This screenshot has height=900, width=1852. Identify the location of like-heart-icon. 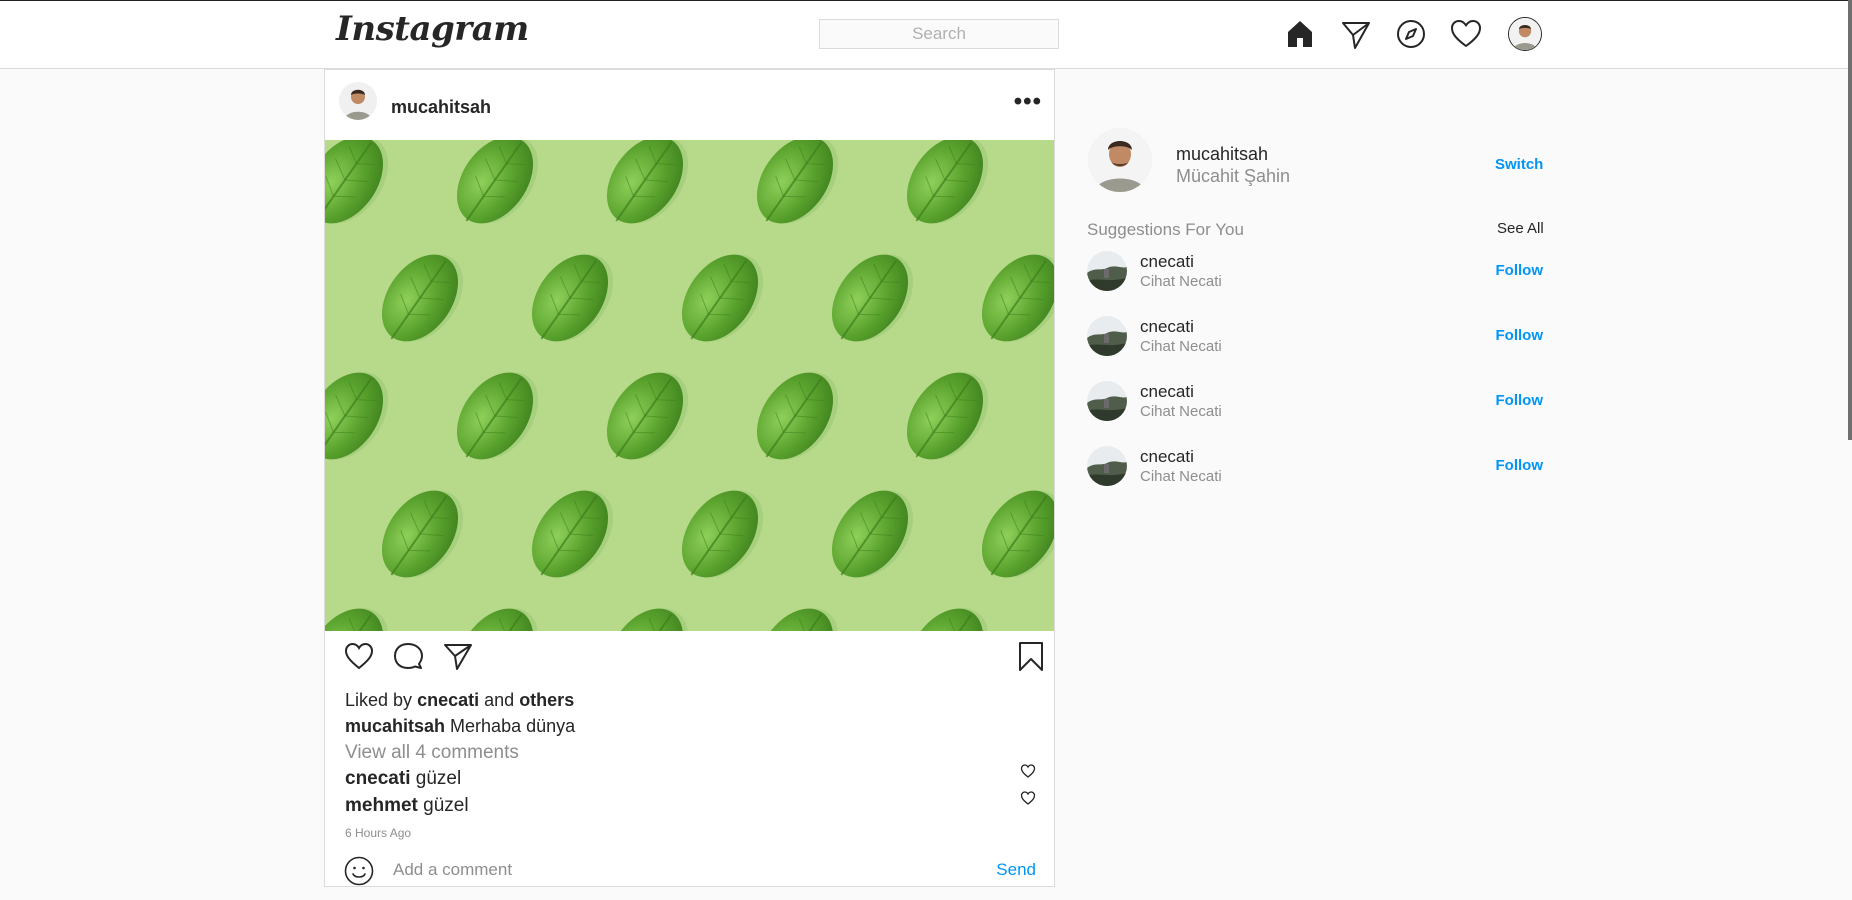
(359, 656).